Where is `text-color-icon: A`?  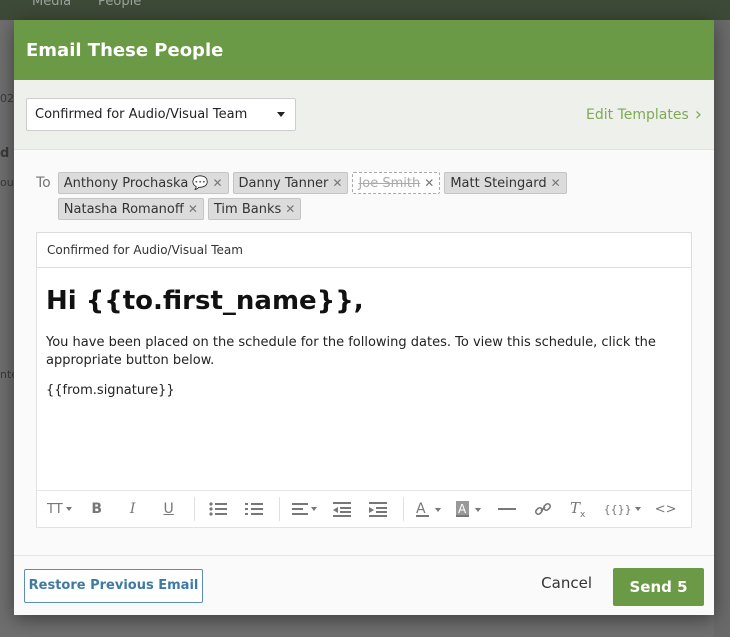
text-color-icon: A is located at coordinates (428, 509).